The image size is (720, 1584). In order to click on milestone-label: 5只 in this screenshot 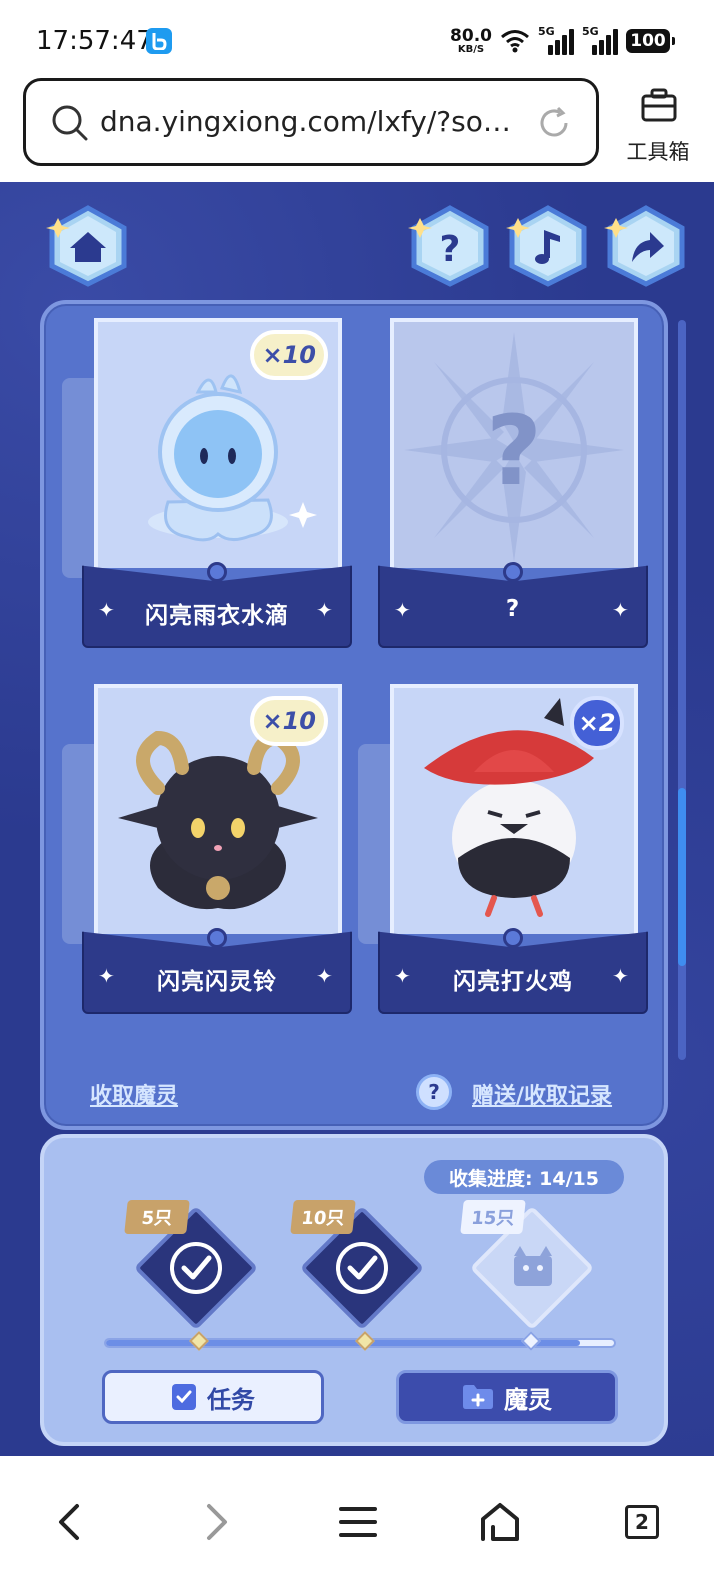, I will do `click(157, 1217)`.